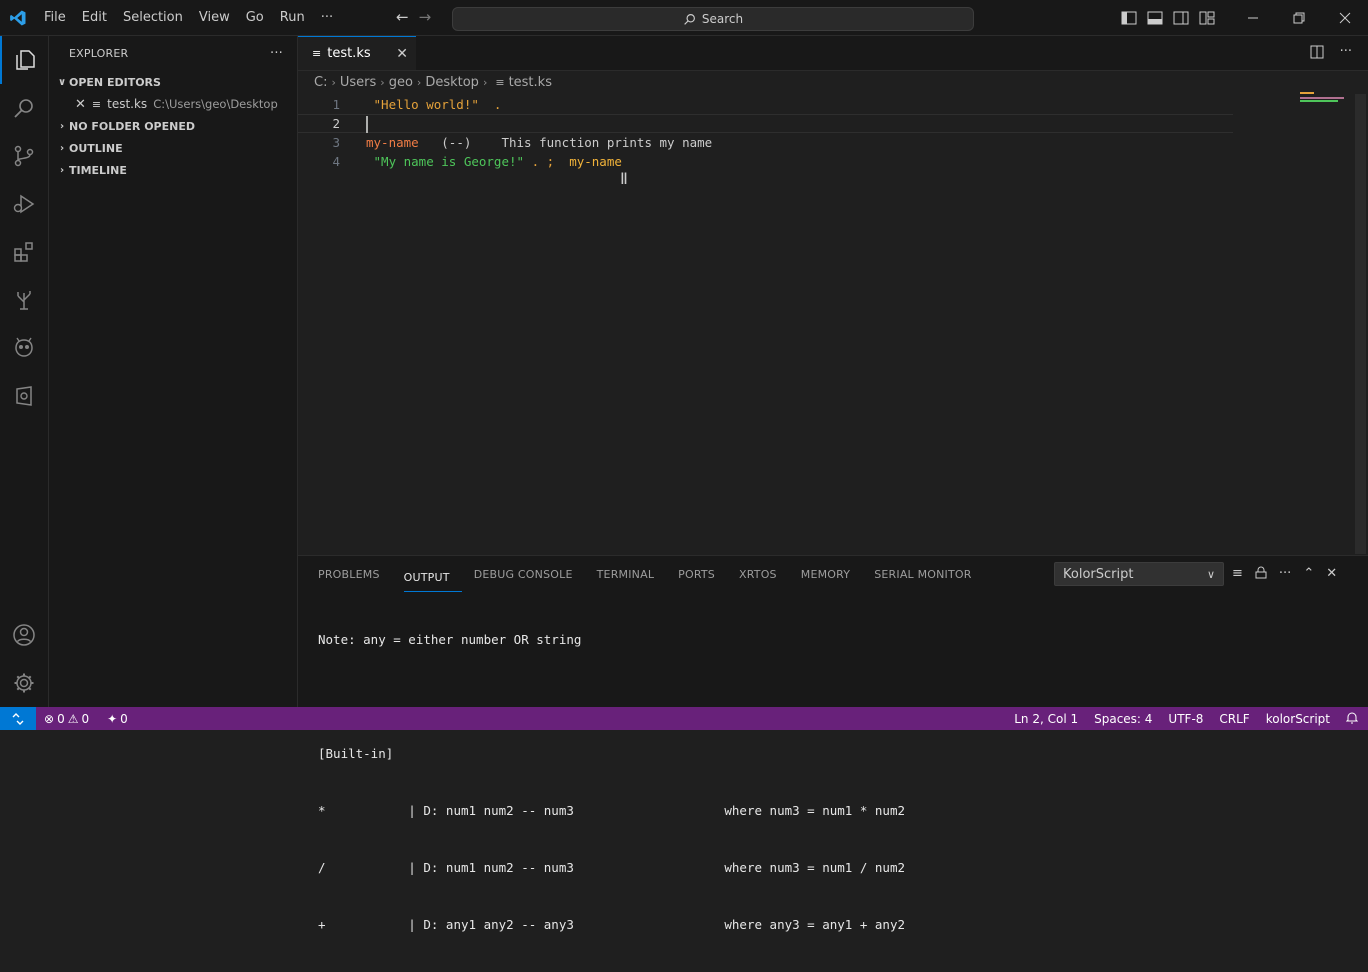 Image resolution: width=1368 pixels, height=972 pixels. Describe the element at coordinates (255, 18) in the screenshot. I see `menu-go: Go` at that location.